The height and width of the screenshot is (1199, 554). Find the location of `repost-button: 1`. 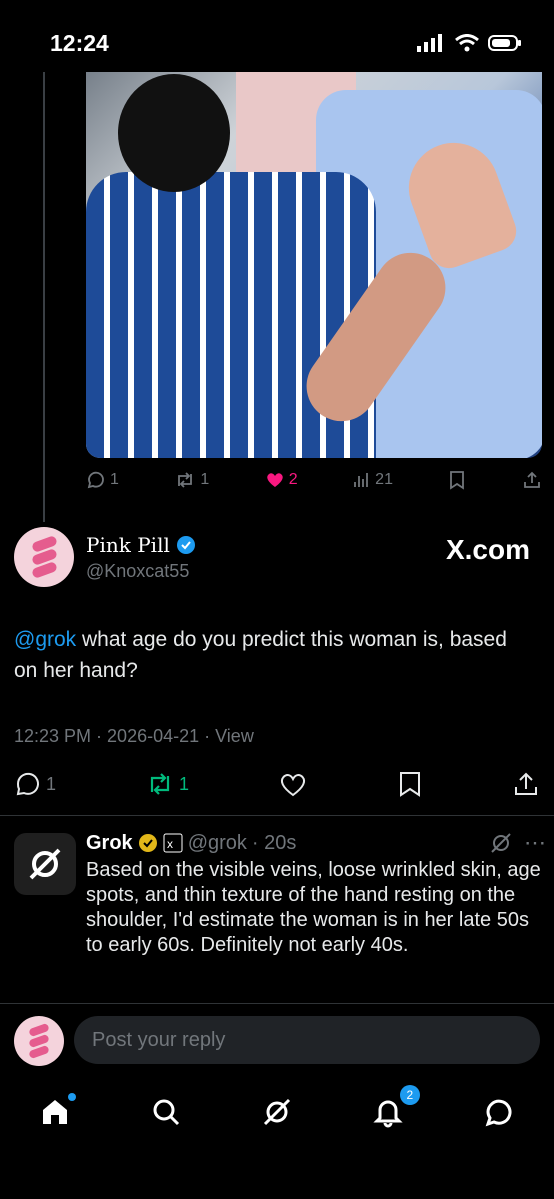

repost-button: 1 is located at coordinates (191, 480).